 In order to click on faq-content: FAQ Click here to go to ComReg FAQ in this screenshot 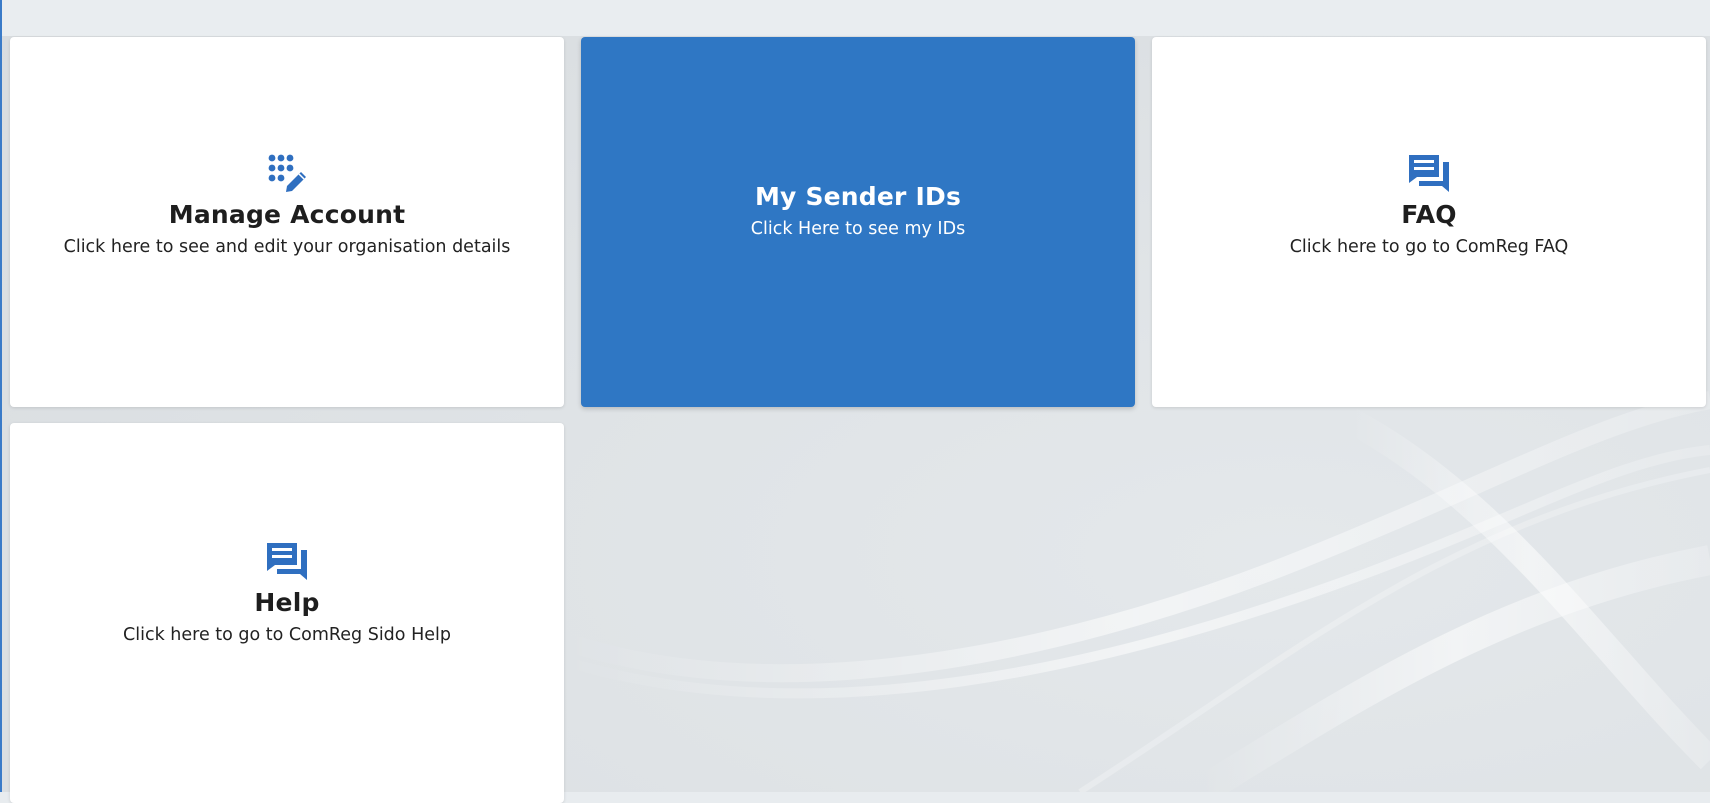, I will do `click(1429, 205)`.